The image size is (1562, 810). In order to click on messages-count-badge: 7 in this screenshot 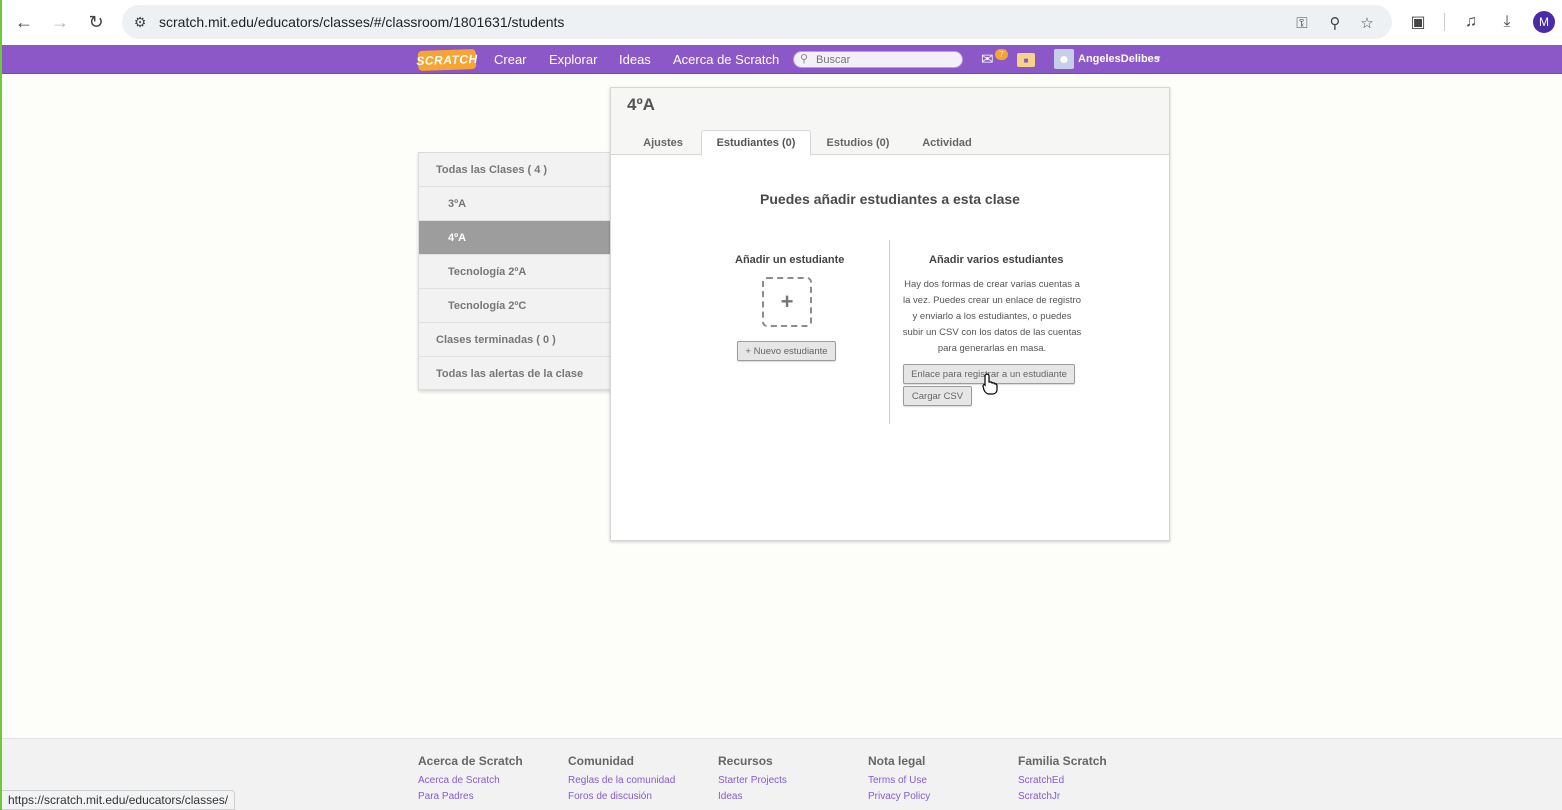, I will do `click(1001, 54)`.